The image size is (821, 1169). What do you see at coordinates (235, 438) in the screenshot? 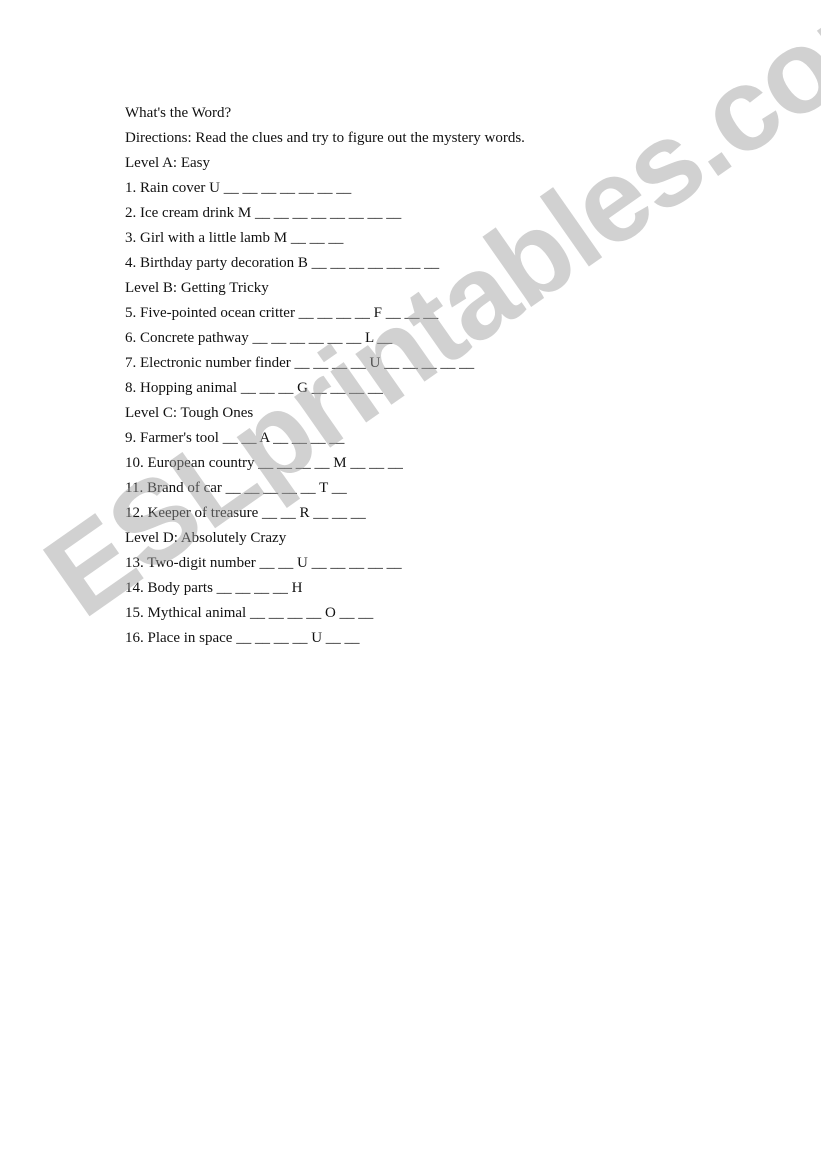
I see `clue-line: 9. Farmer's tool __ __ A __ __ __ __` at bounding box center [235, 438].